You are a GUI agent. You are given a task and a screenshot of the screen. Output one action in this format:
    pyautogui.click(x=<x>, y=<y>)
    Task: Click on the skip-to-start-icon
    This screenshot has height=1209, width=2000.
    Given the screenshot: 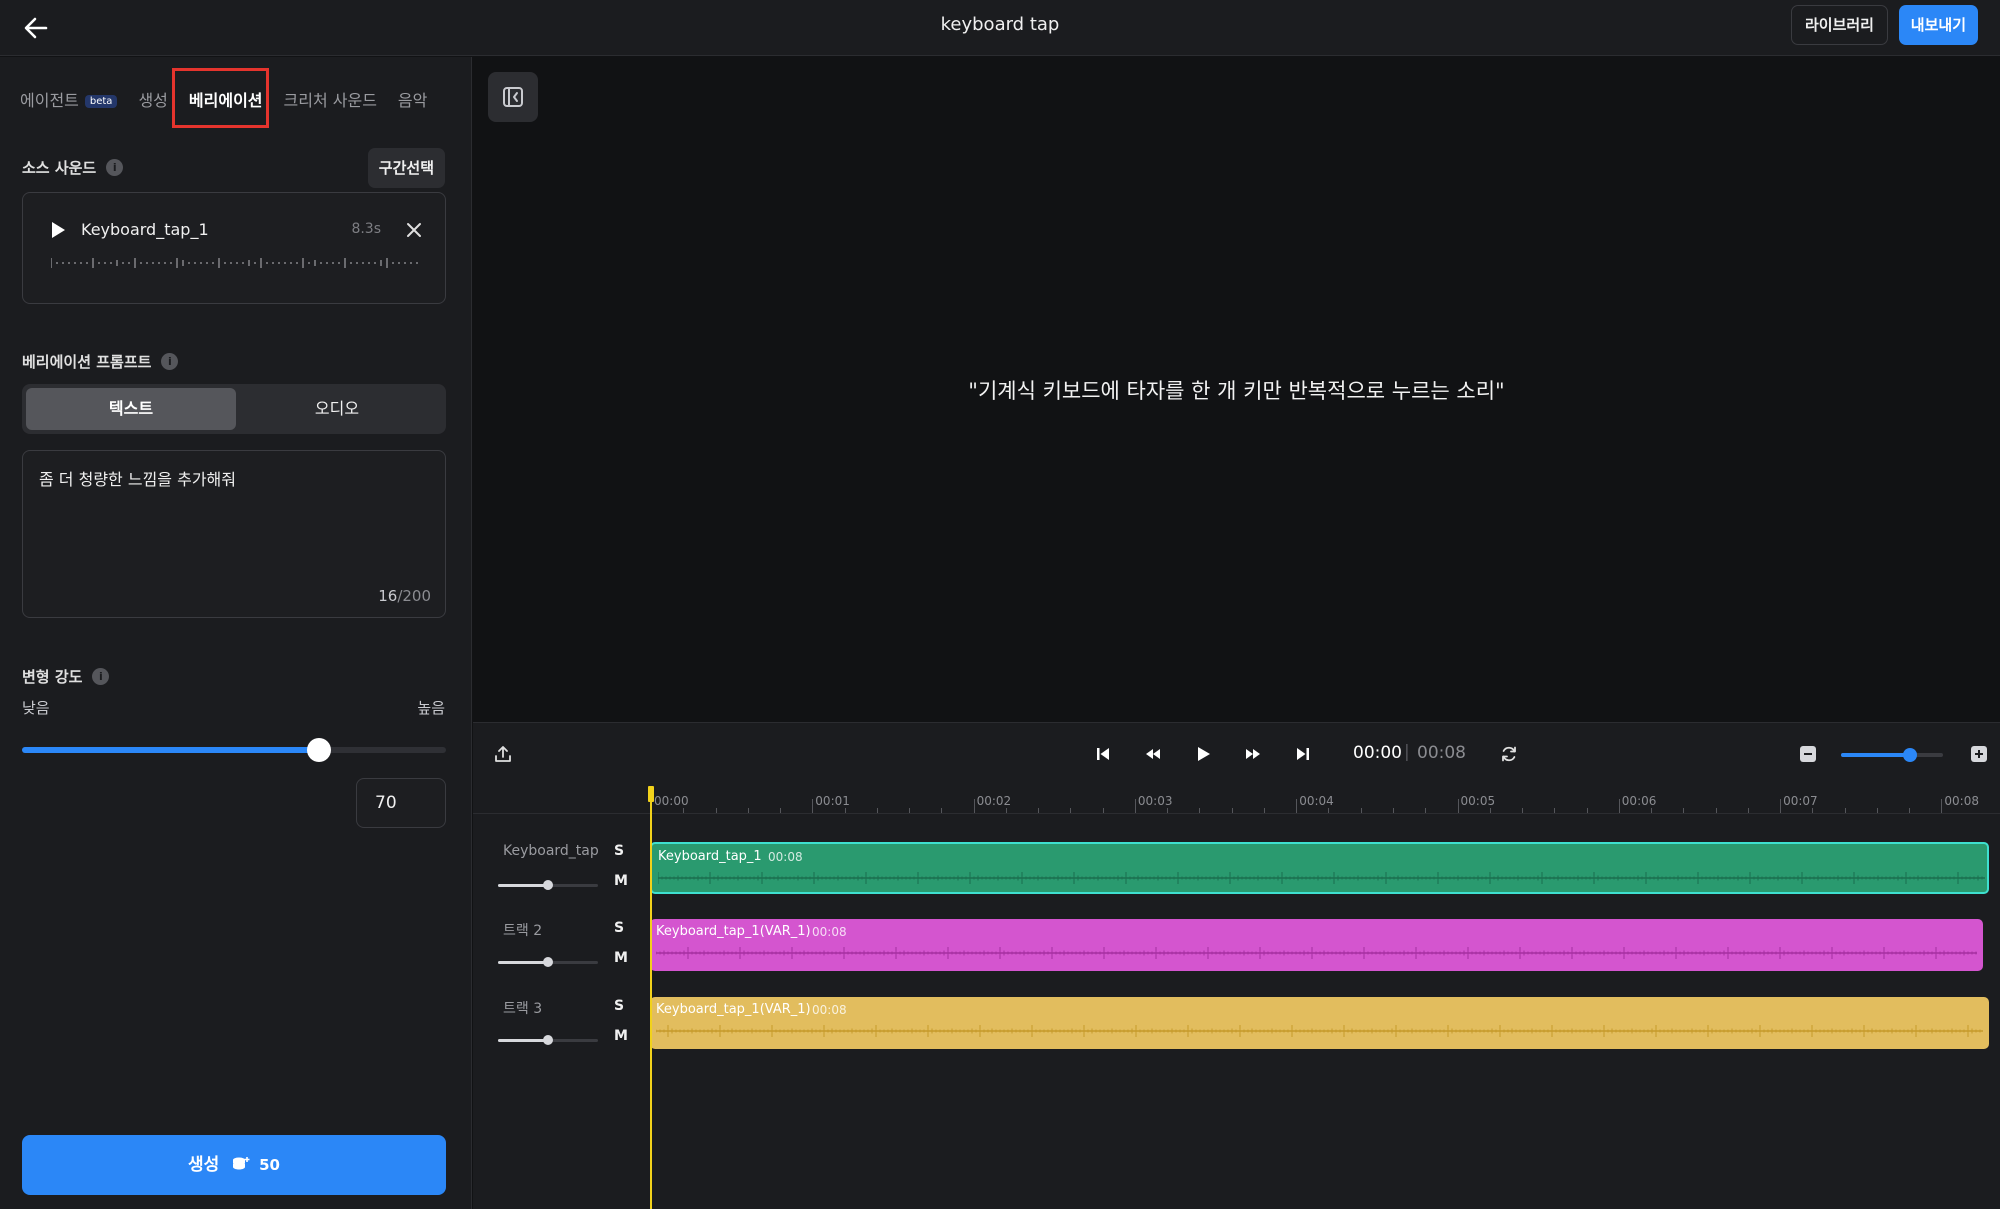 What is the action you would take?
    pyautogui.click(x=1103, y=754)
    